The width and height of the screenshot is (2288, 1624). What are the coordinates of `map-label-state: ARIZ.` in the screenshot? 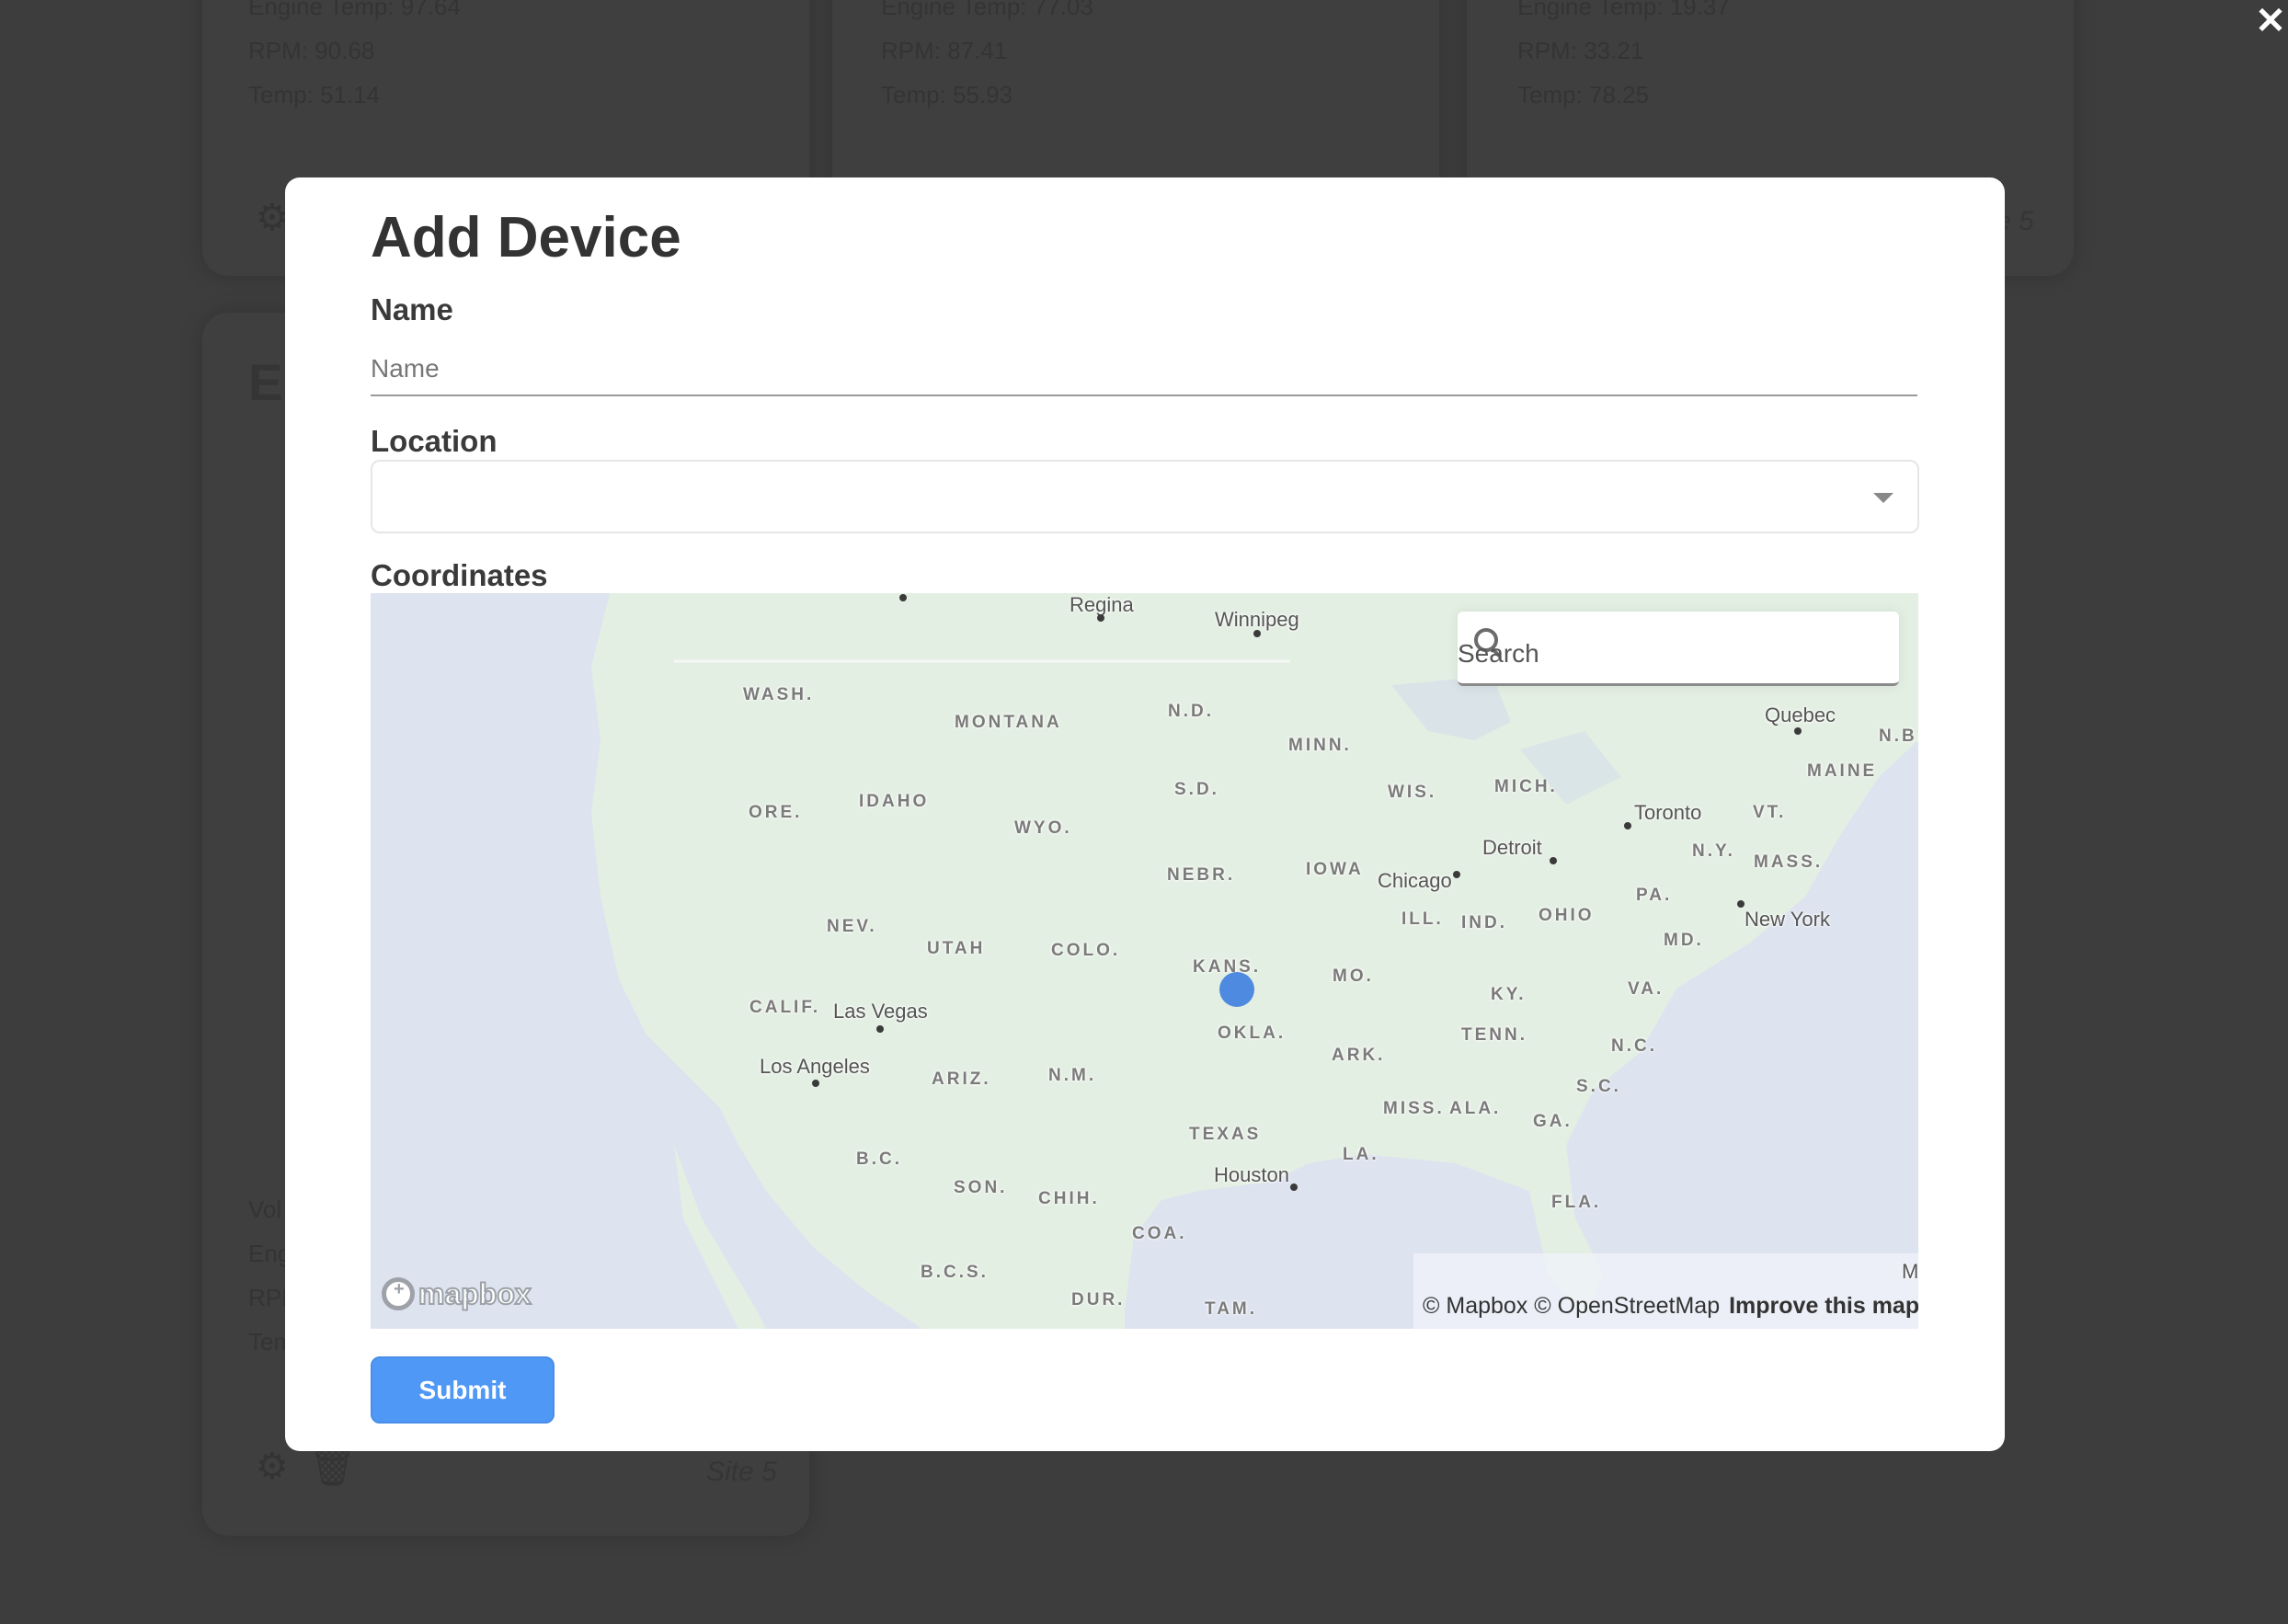 It's located at (962, 1079).